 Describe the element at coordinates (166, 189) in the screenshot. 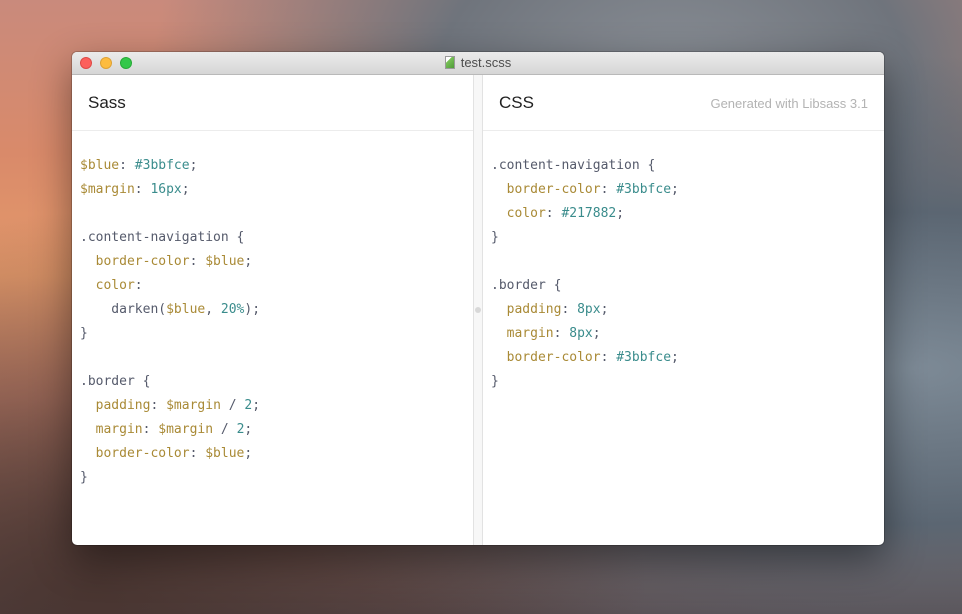

I see `code-token-val: 16px` at that location.